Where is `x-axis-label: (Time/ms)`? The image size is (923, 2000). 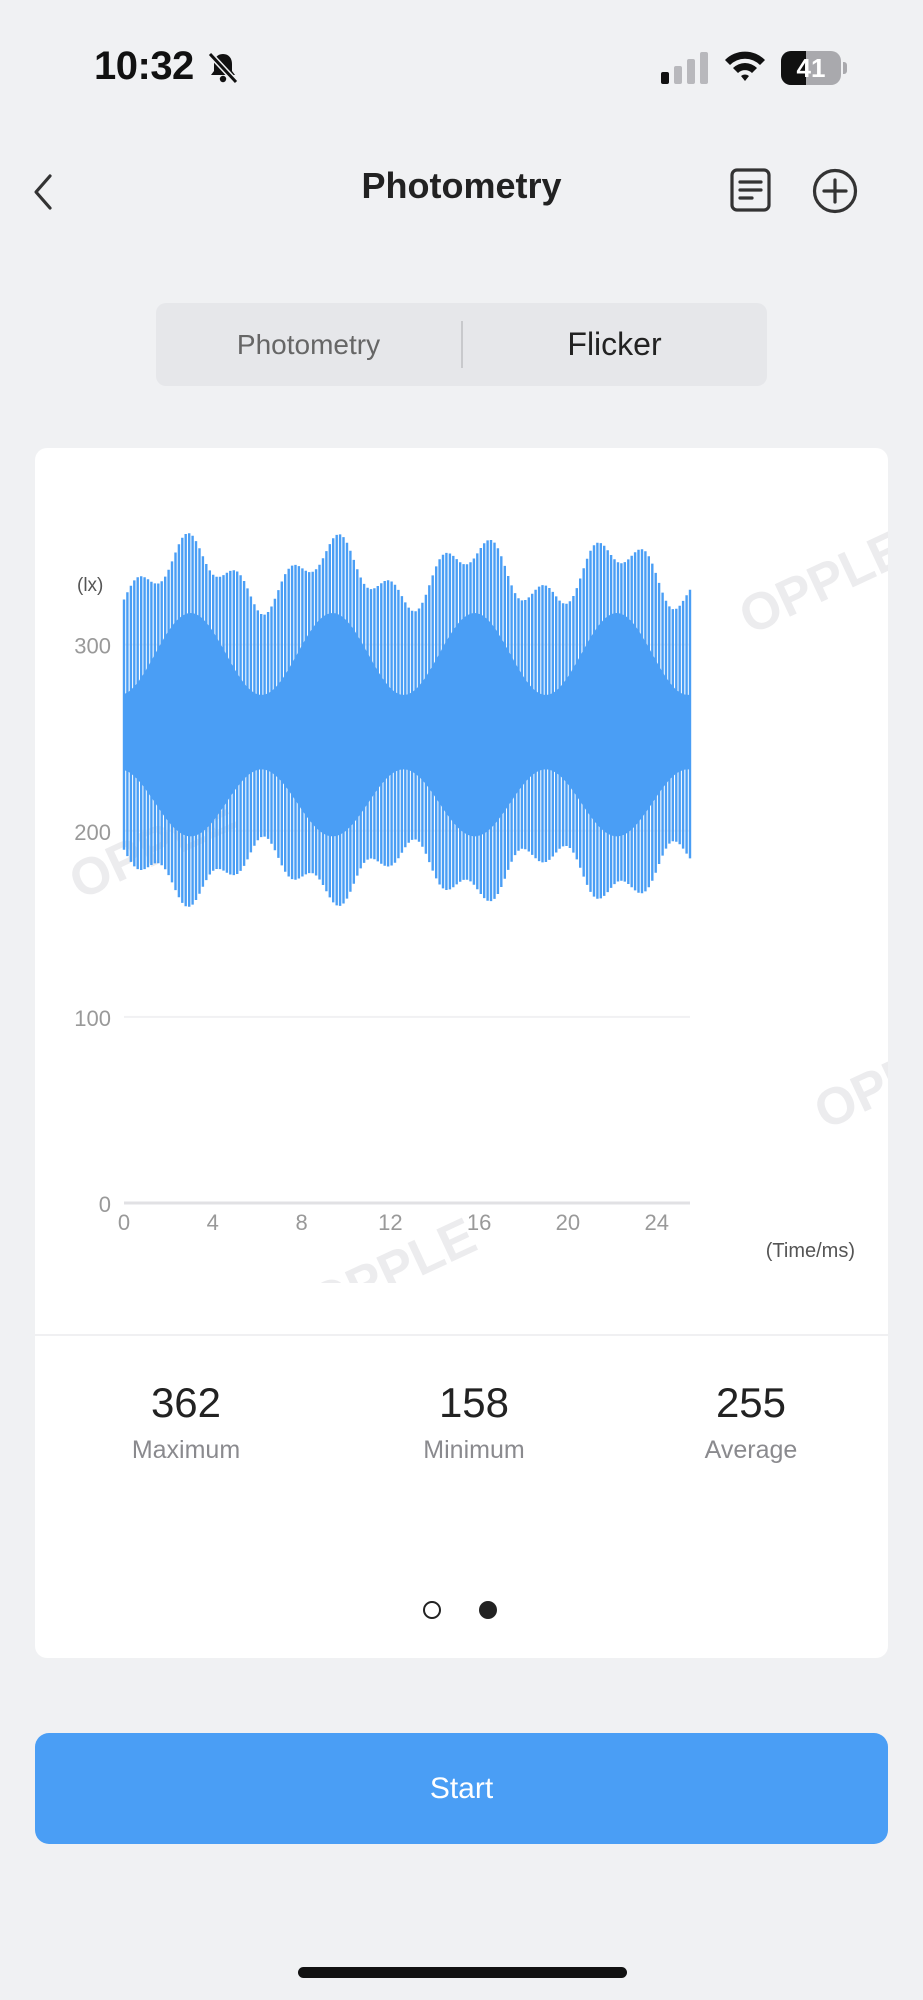 x-axis-label: (Time/ms) is located at coordinates (810, 1251).